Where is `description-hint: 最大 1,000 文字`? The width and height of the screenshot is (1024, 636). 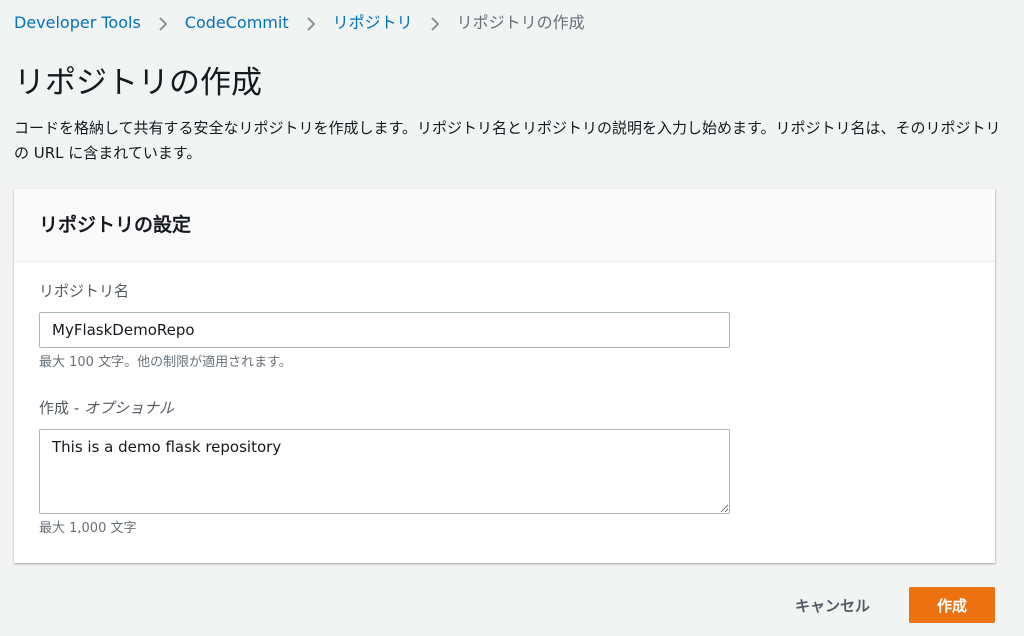
description-hint: 最大 1,000 文字 is located at coordinates (88, 528).